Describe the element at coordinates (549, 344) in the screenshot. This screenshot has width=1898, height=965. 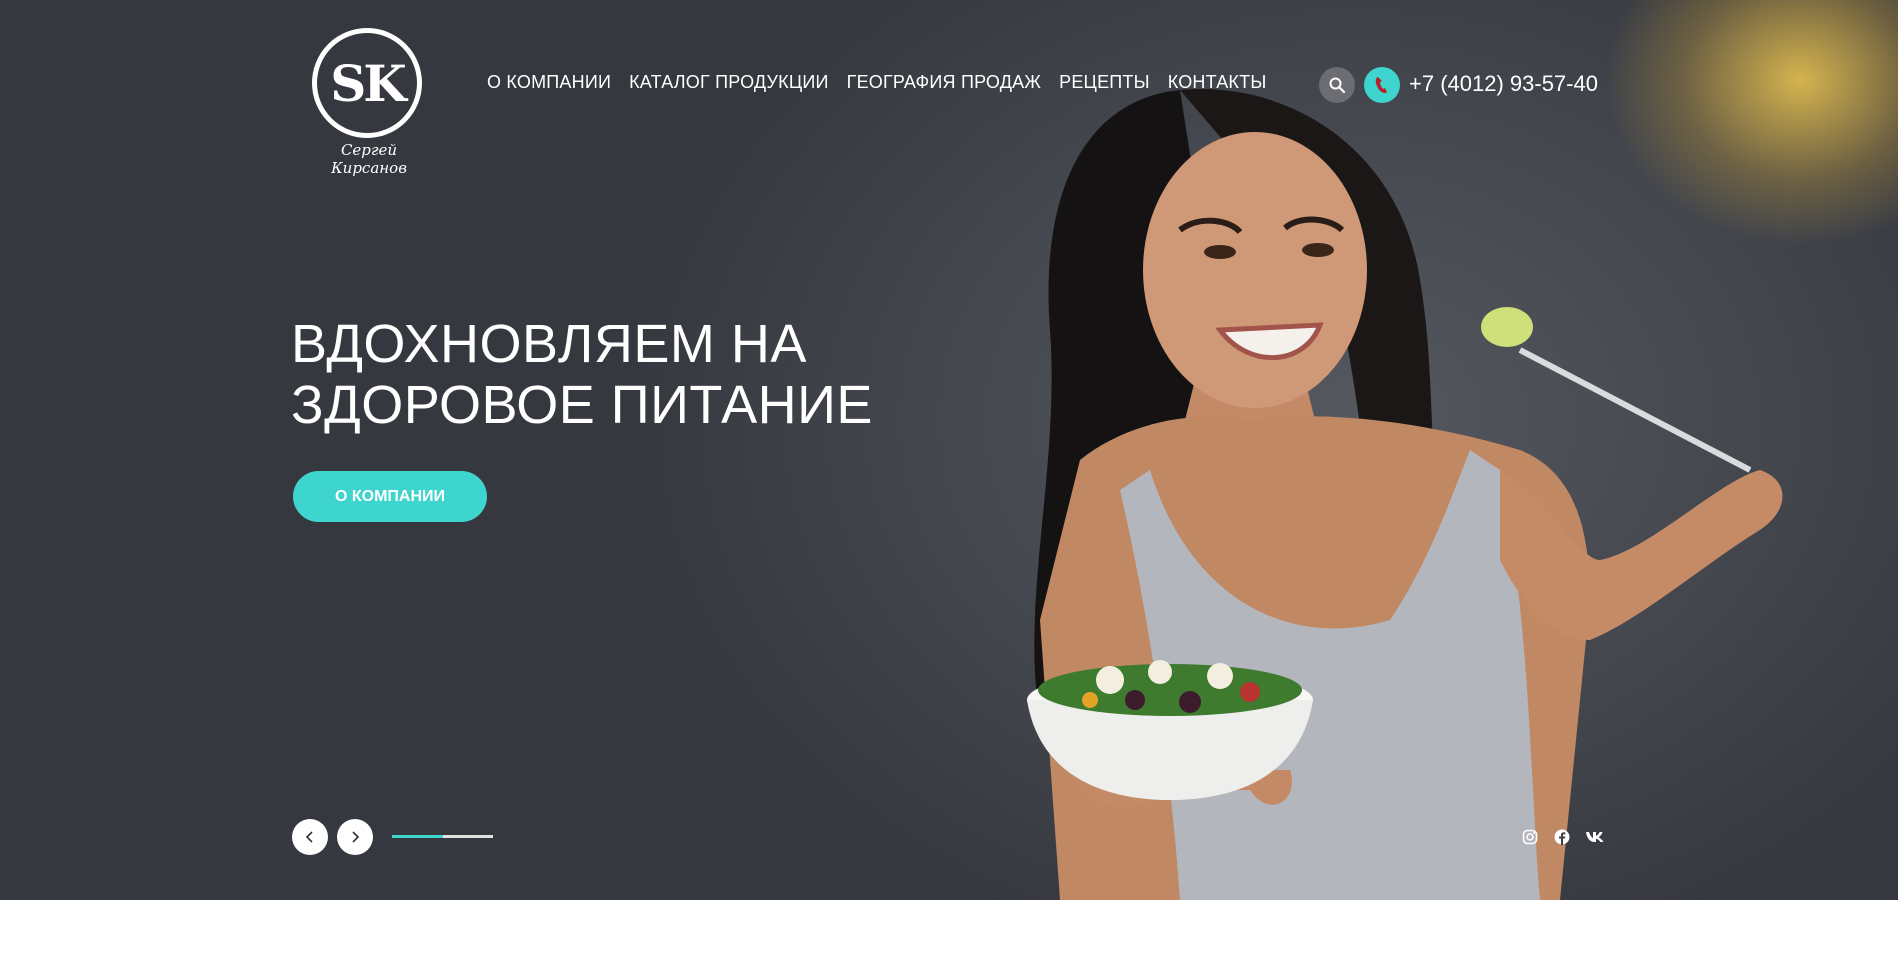
I see `hero-headline-line1: ВДОХНОВЛЯЕМ НА` at that location.